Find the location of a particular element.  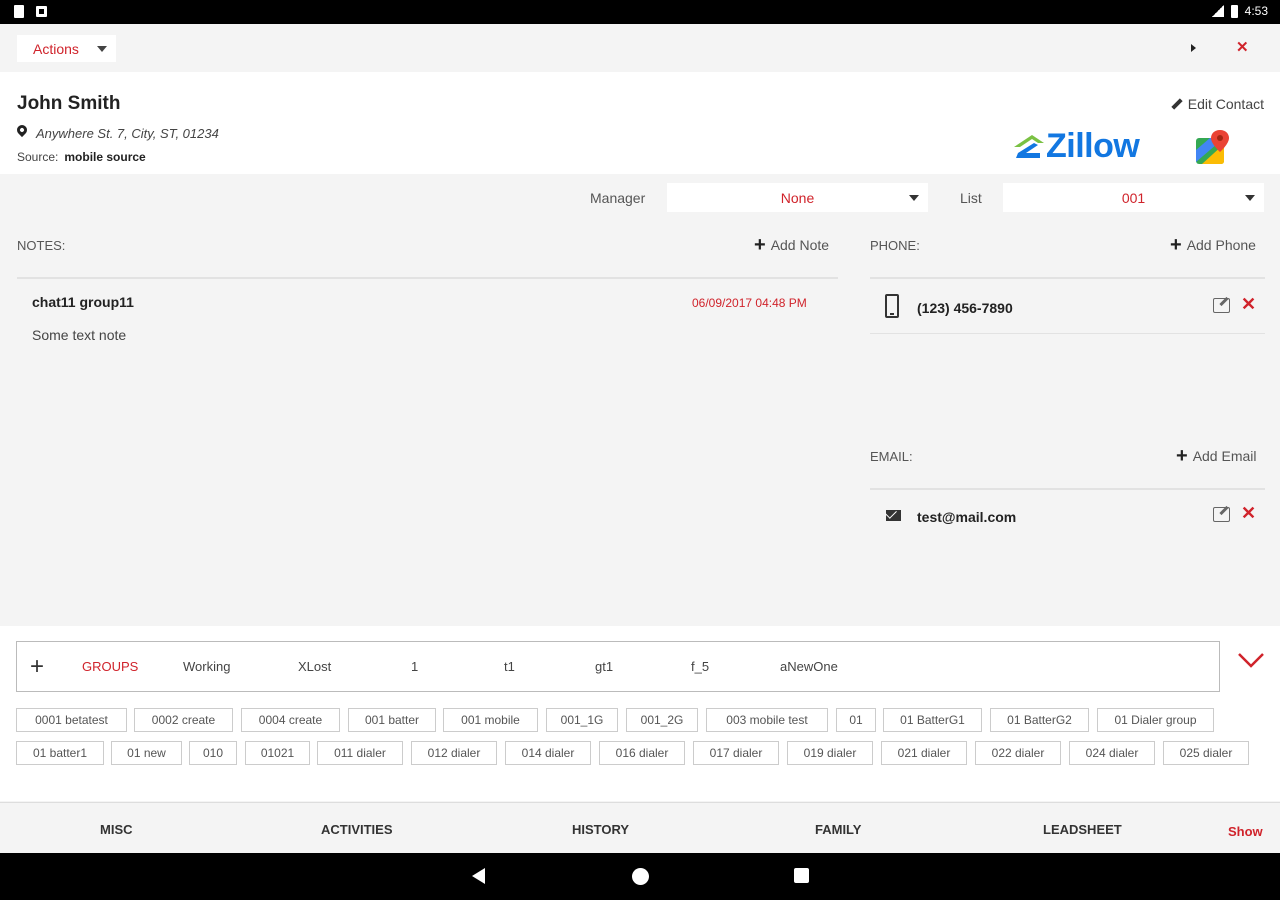

status-time: 4:53 is located at coordinates (1256, 11).